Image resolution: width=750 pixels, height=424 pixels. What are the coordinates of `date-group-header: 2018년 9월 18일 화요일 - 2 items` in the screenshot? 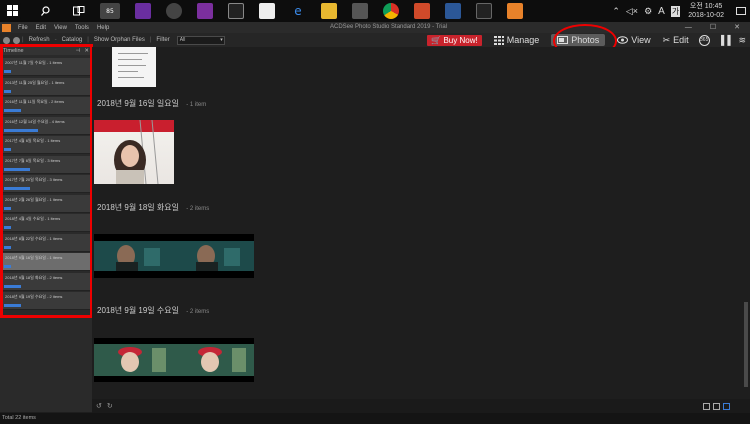 It's located at (153, 207).